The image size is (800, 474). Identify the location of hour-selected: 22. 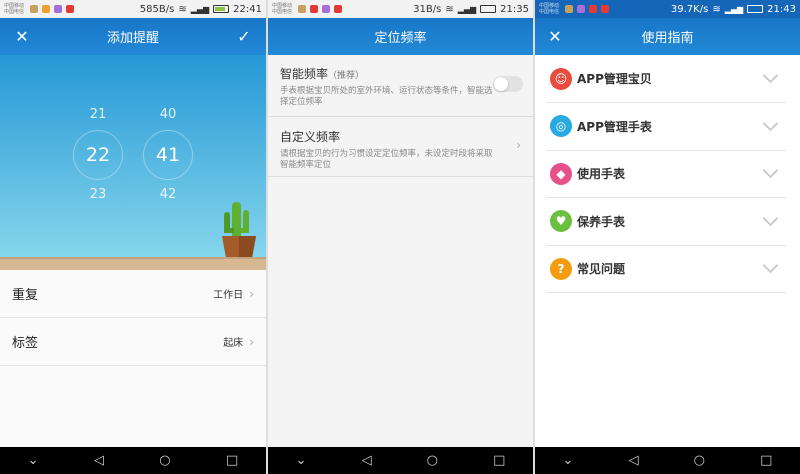
(98, 155).